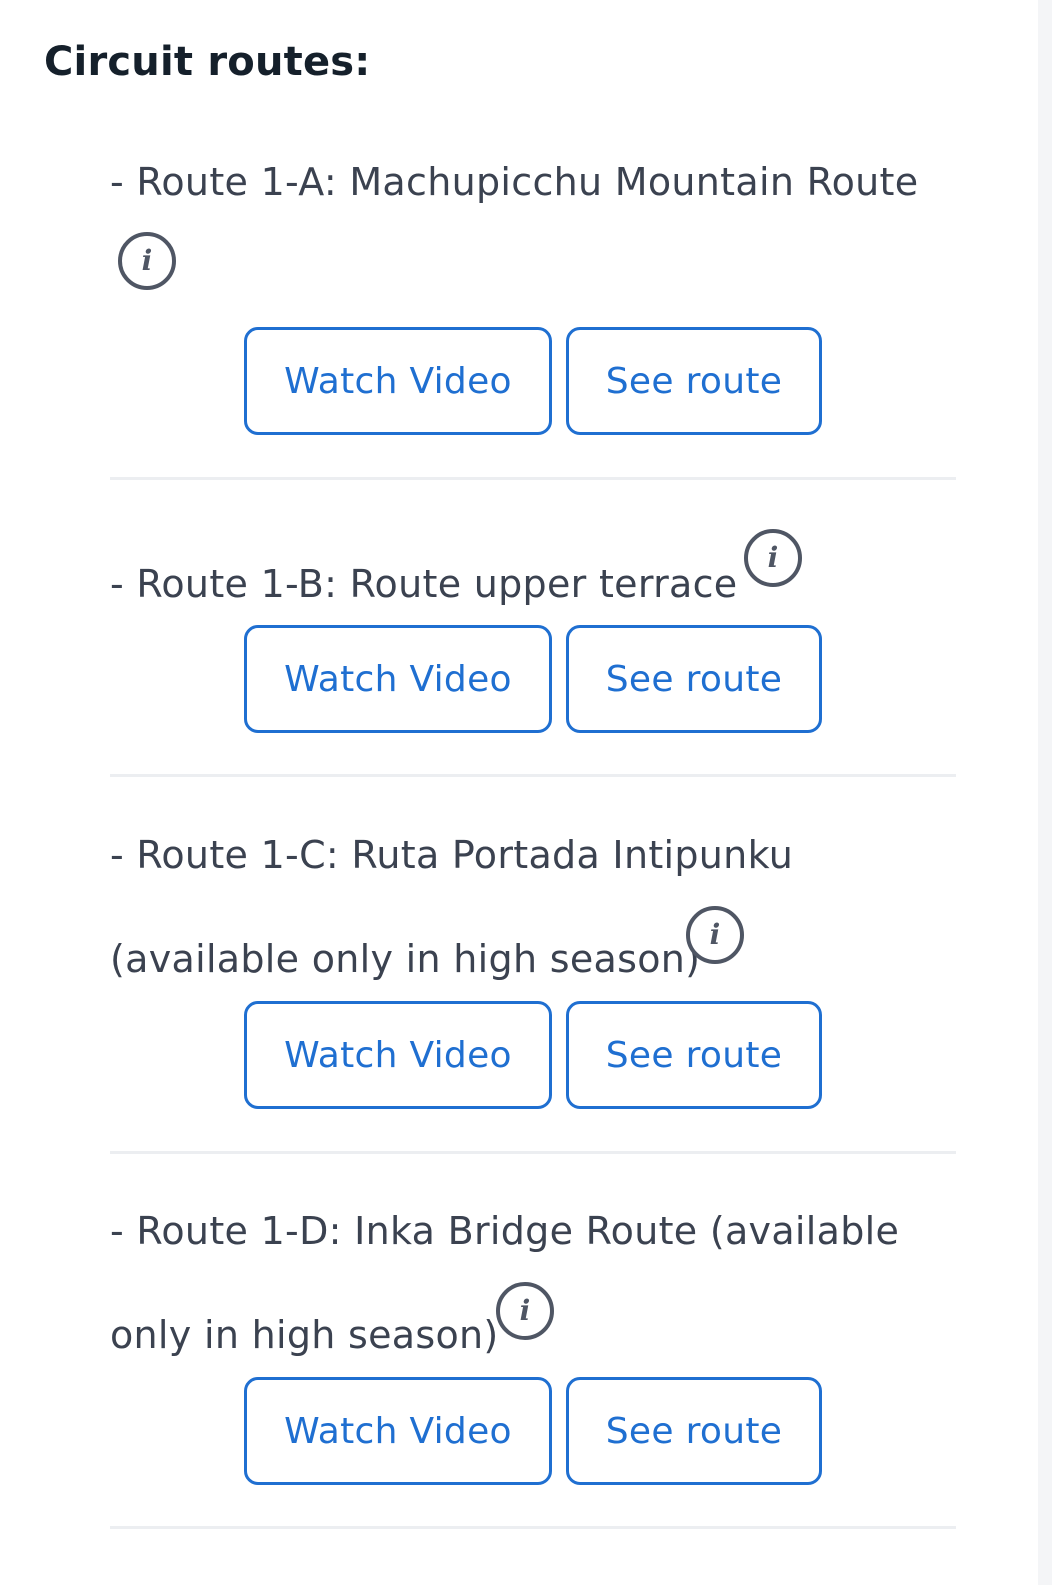 This screenshot has width=1052, height=1585. What do you see at coordinates (514, 182) in the screenshot?
I see `route-title: - Route 1-A: Machupicchu Mountain Route` at bounding box center [514, 182].